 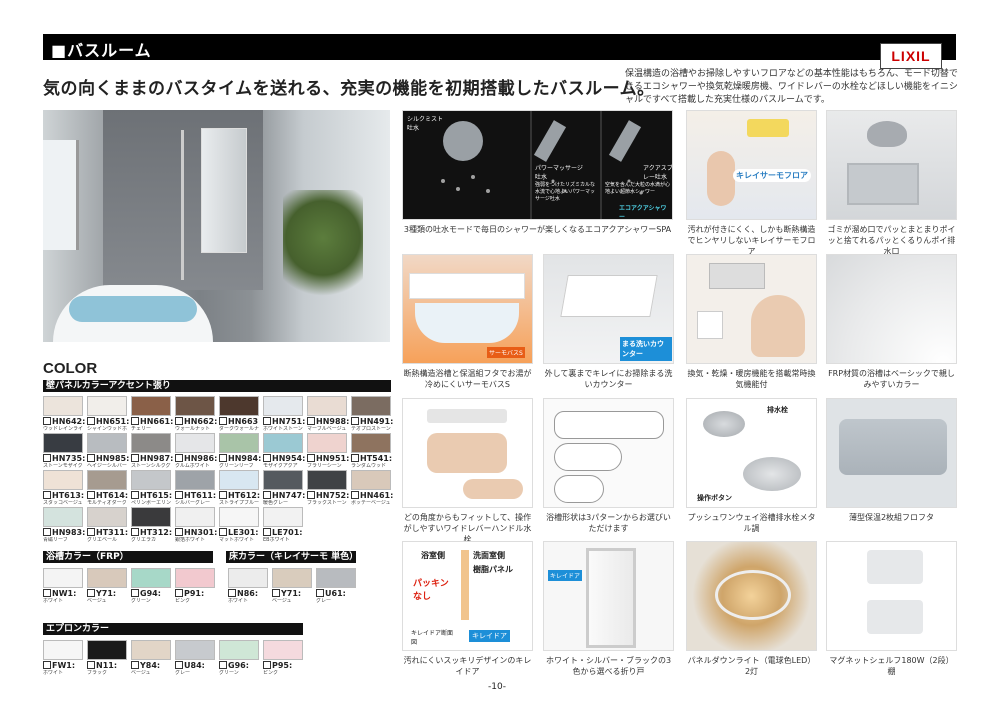 What do you see at coordinates (328, 421) in the screenshot?
I see `swatch-code: HN988:` at bounding box center [328, 421].